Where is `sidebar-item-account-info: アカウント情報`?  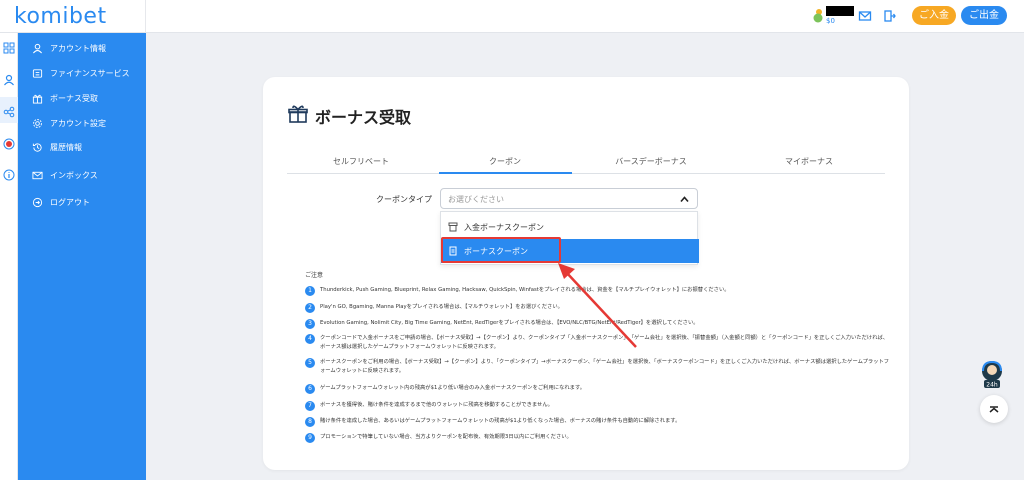 sidebar-item-account-info: アカウント情報 is located at coordinates (69, 48).